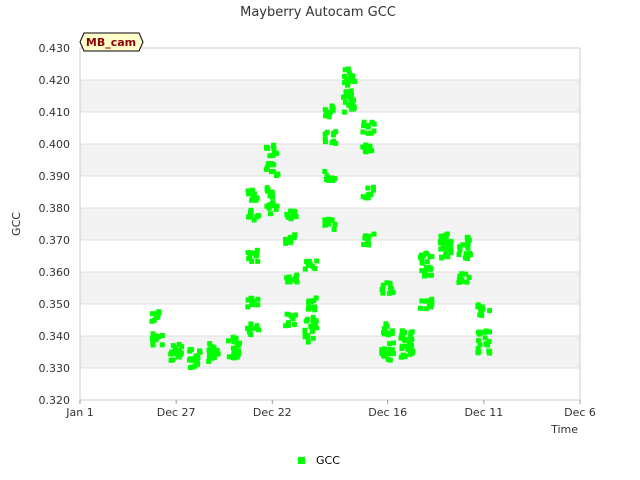 This screenshot has width=640, height=480. What do you see at coordinates (301, 460) in the screenshot?
I see `legend-marker-gcc` at bounding box center [301, 460].